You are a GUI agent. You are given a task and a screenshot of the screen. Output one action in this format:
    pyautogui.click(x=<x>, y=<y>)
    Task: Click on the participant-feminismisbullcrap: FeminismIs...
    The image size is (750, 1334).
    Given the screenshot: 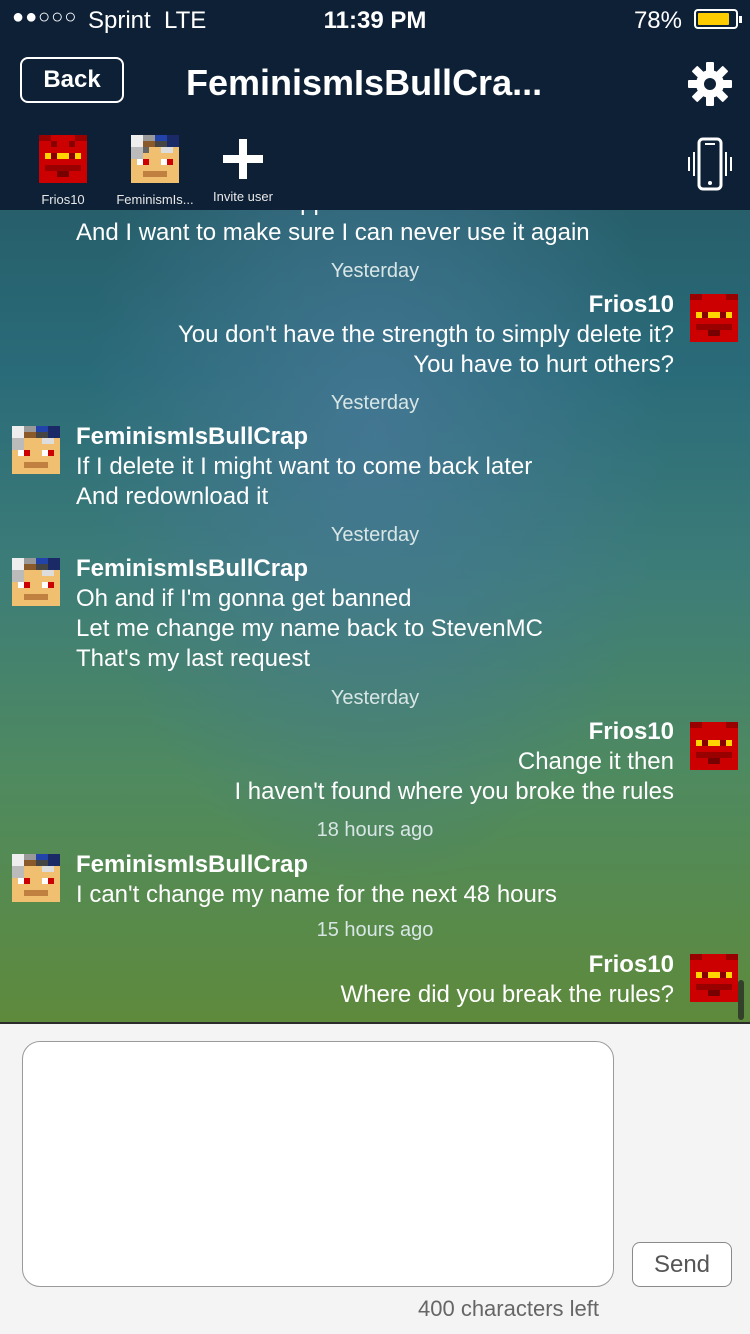 What is the action you would take?
    pyautogui.click(x=155, y=167)
    